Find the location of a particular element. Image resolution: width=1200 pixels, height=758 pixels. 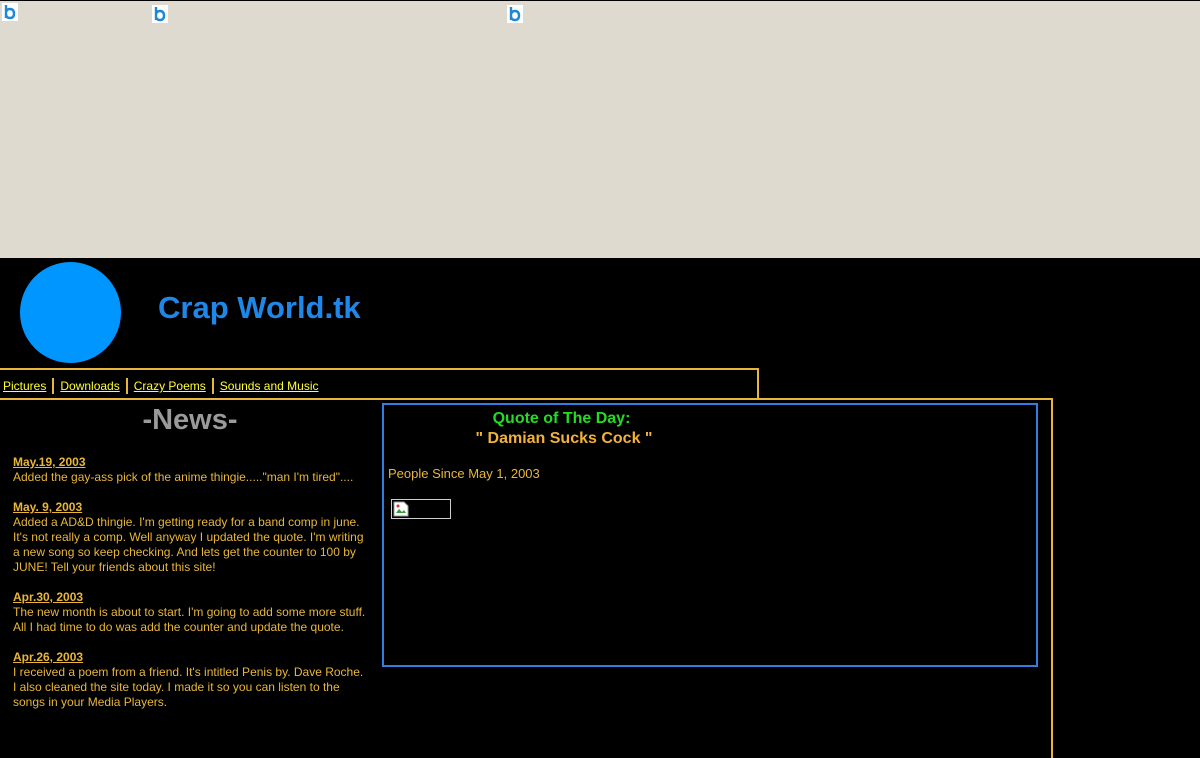

site-logo is located at coordinates (70, 312).